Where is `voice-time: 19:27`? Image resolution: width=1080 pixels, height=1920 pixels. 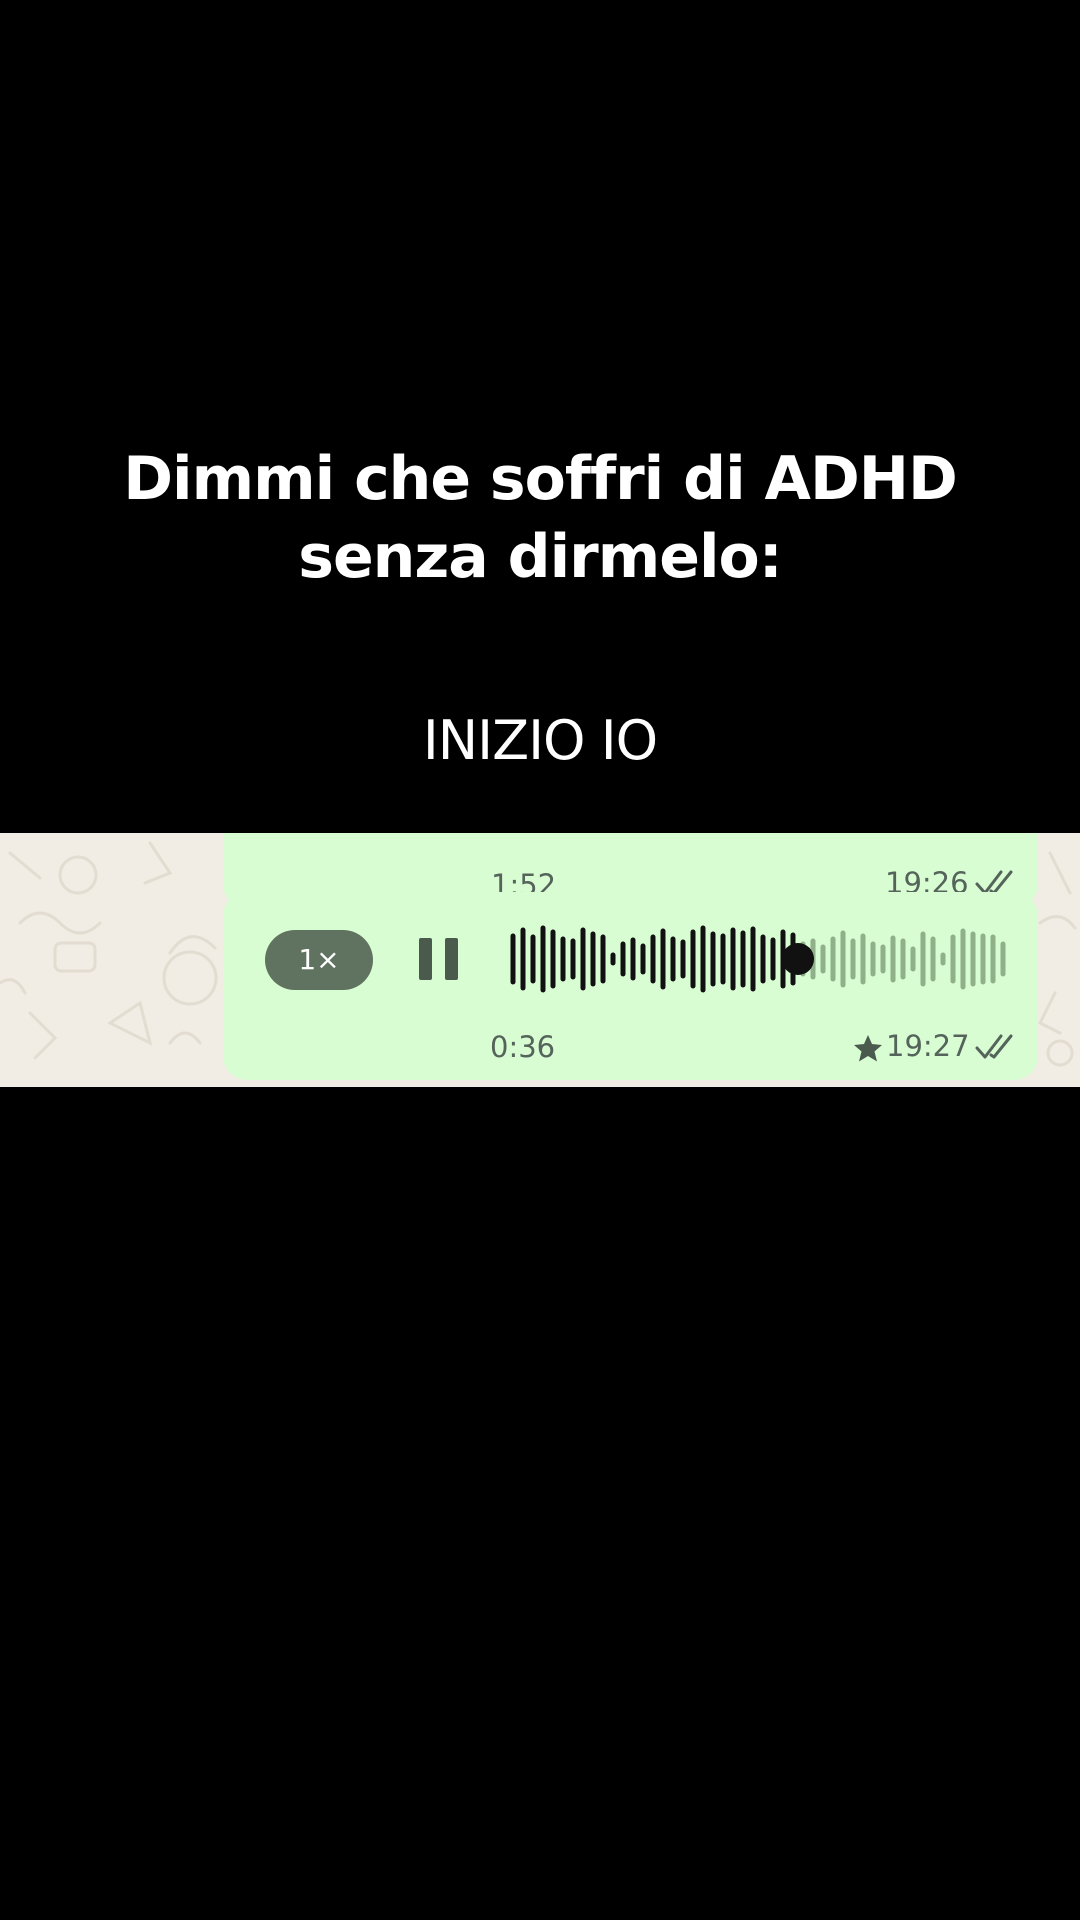
voice-time: 19:27 is located at coordinates (928, 1046).